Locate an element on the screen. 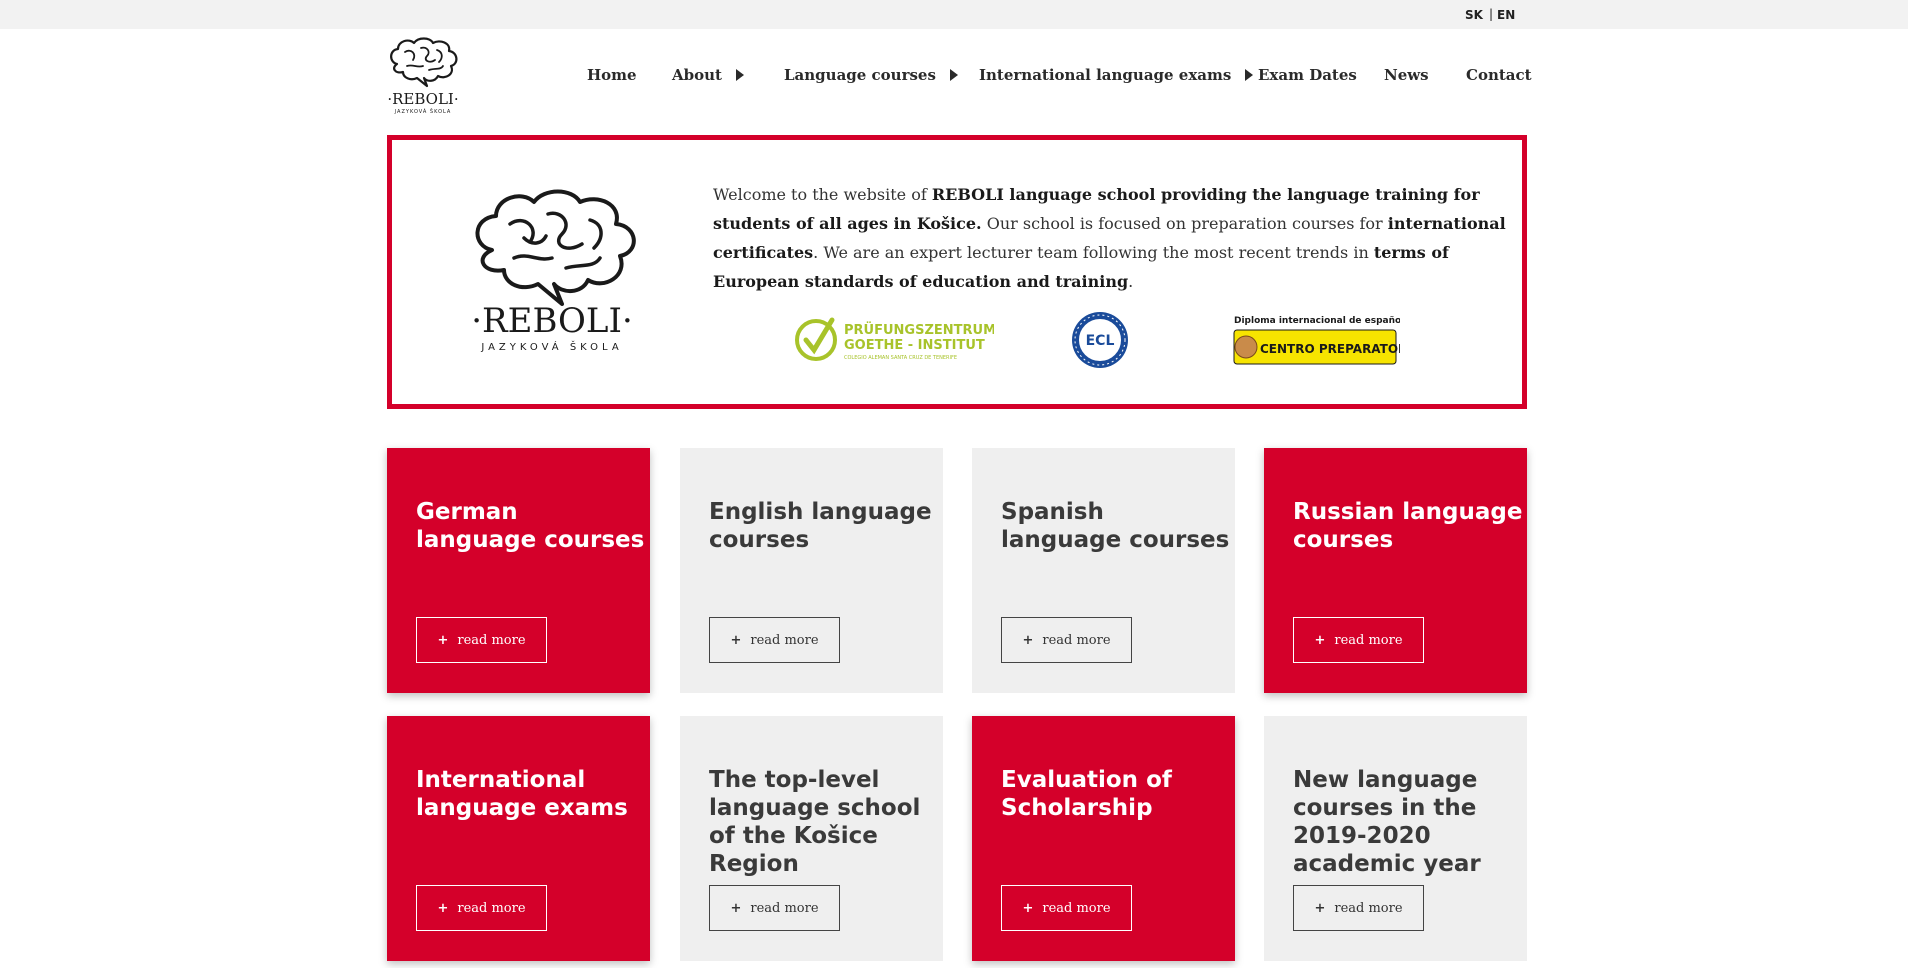 Image resolution: width=1908 pixels, height=968 pixels. tile-international-exams: International language exams + read more is located at coordinates (518, 838).